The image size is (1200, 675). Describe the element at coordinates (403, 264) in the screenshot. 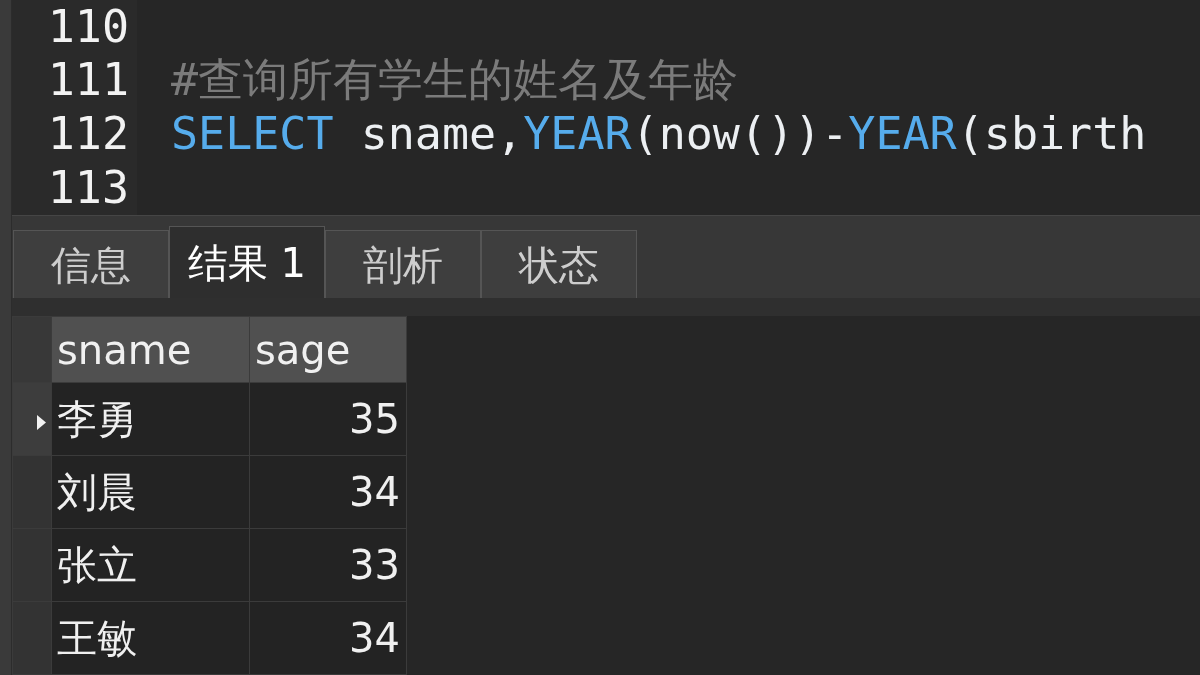

I see `result-tab: 剖析` at that location.